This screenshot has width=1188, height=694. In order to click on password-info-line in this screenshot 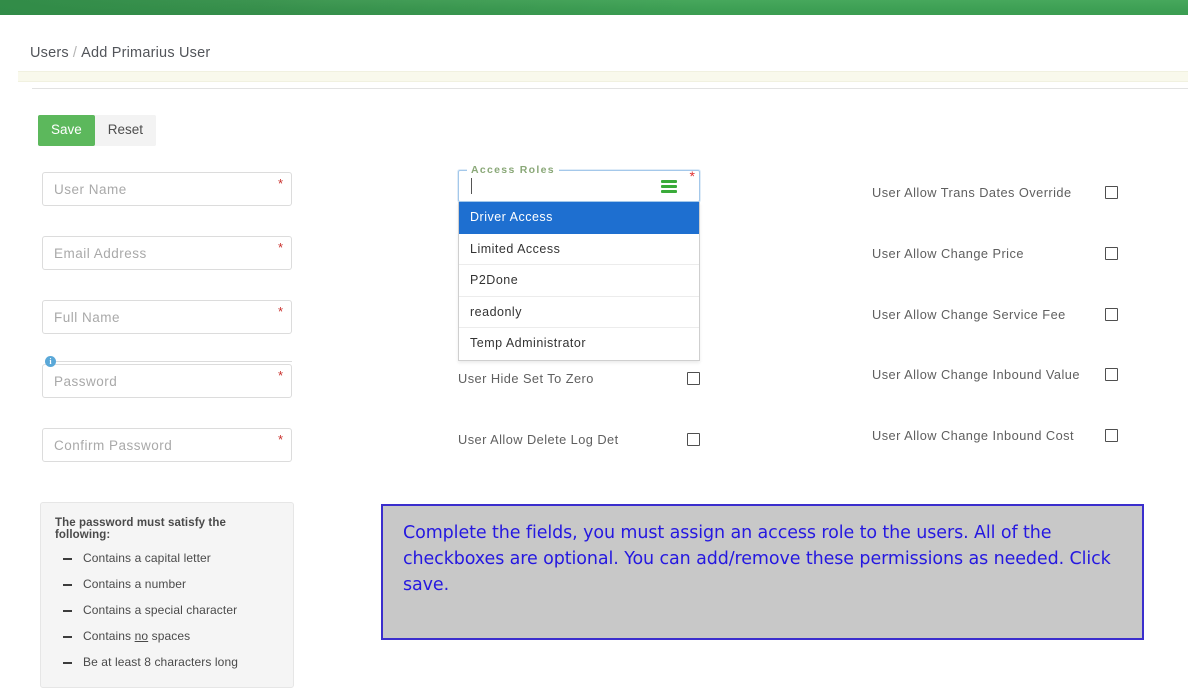, I will do `click(174, 361)`.